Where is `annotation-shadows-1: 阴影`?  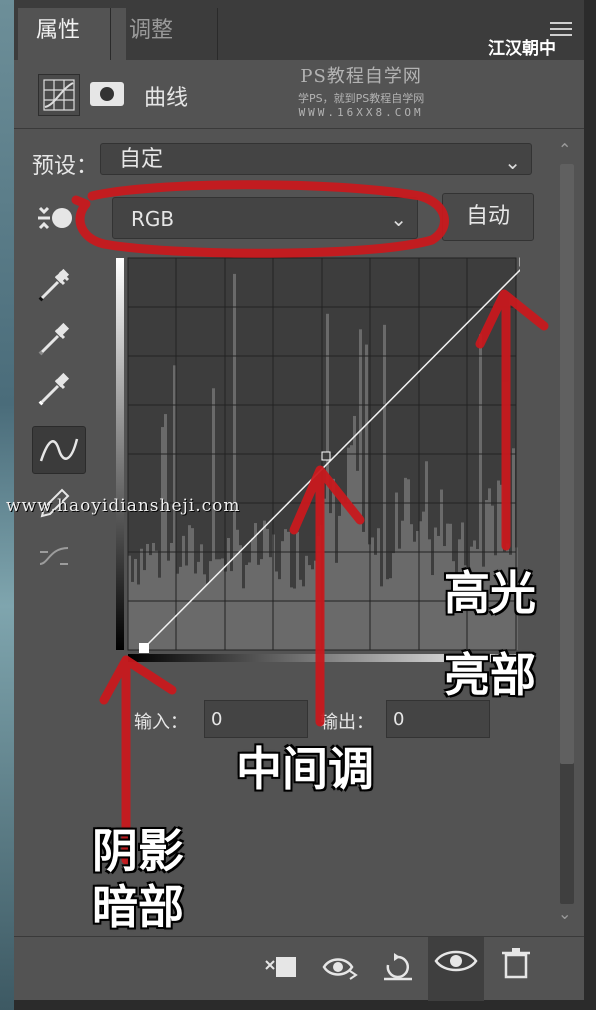
annotation-shadows-1: 阴影 is located at coordinates (138, 851).